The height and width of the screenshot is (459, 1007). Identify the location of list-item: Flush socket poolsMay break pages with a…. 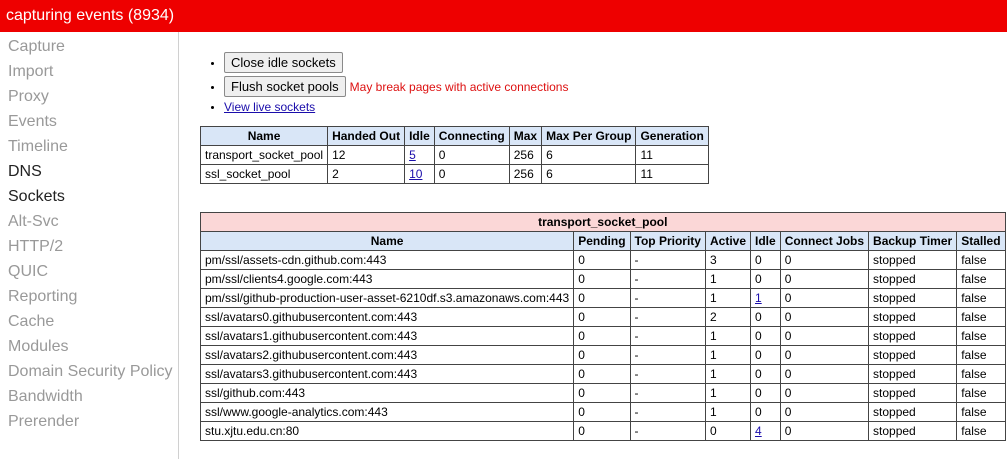
(396, 86).